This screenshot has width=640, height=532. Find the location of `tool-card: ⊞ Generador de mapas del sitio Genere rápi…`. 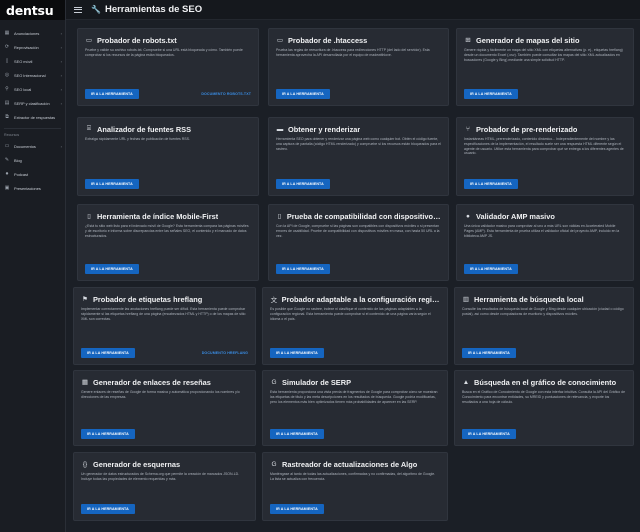

tool-card: ⊞ Generador de mapas del sitio Genere rápi… is located at coordinates (545, 67).